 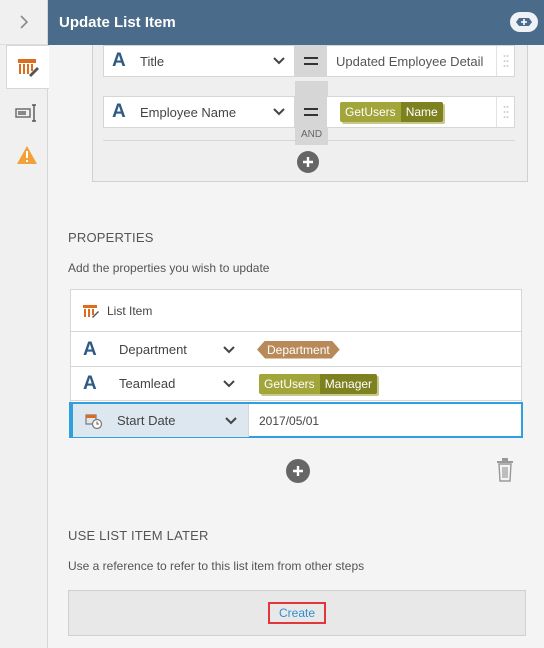 What do you see at coordinates (188, 112) in the screenshot?
I see `criteria-field-label: Employee Name` at bounding box center [188, 112].